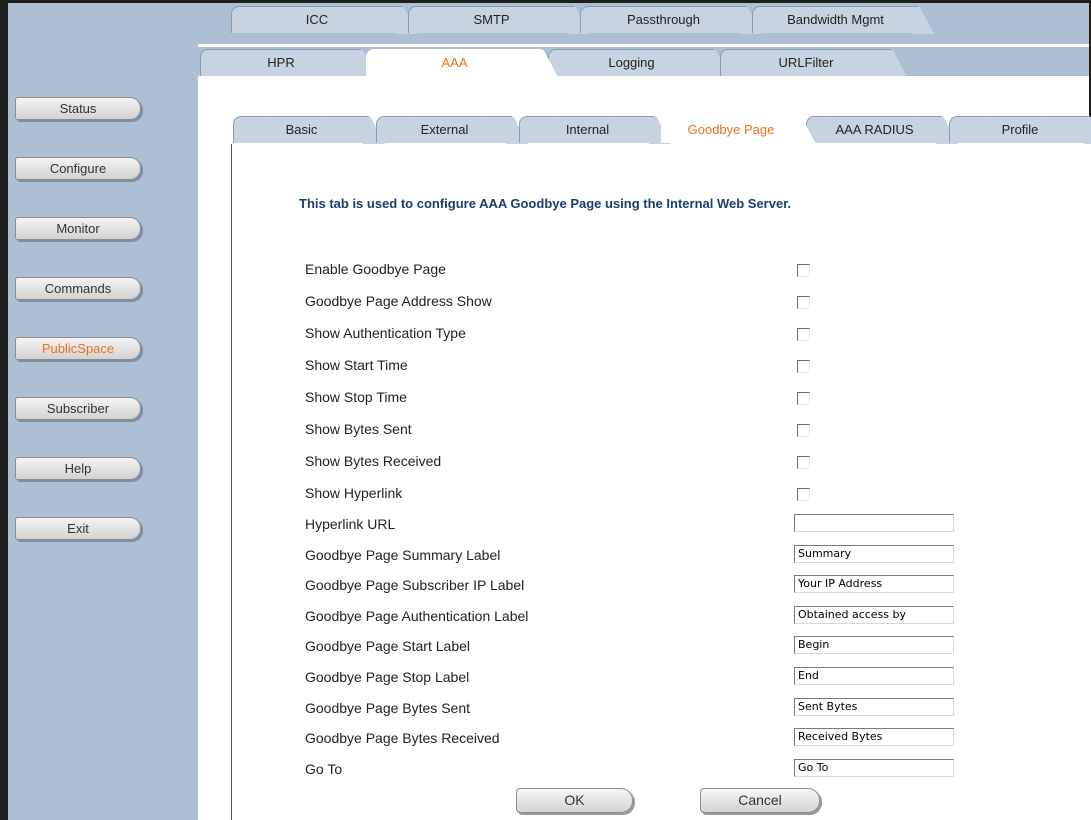  What do you see at coordinates (803, 302) in the screenshot?
I see `checkbox-goodbye-page-address-show` at bounding box center [803, 302].